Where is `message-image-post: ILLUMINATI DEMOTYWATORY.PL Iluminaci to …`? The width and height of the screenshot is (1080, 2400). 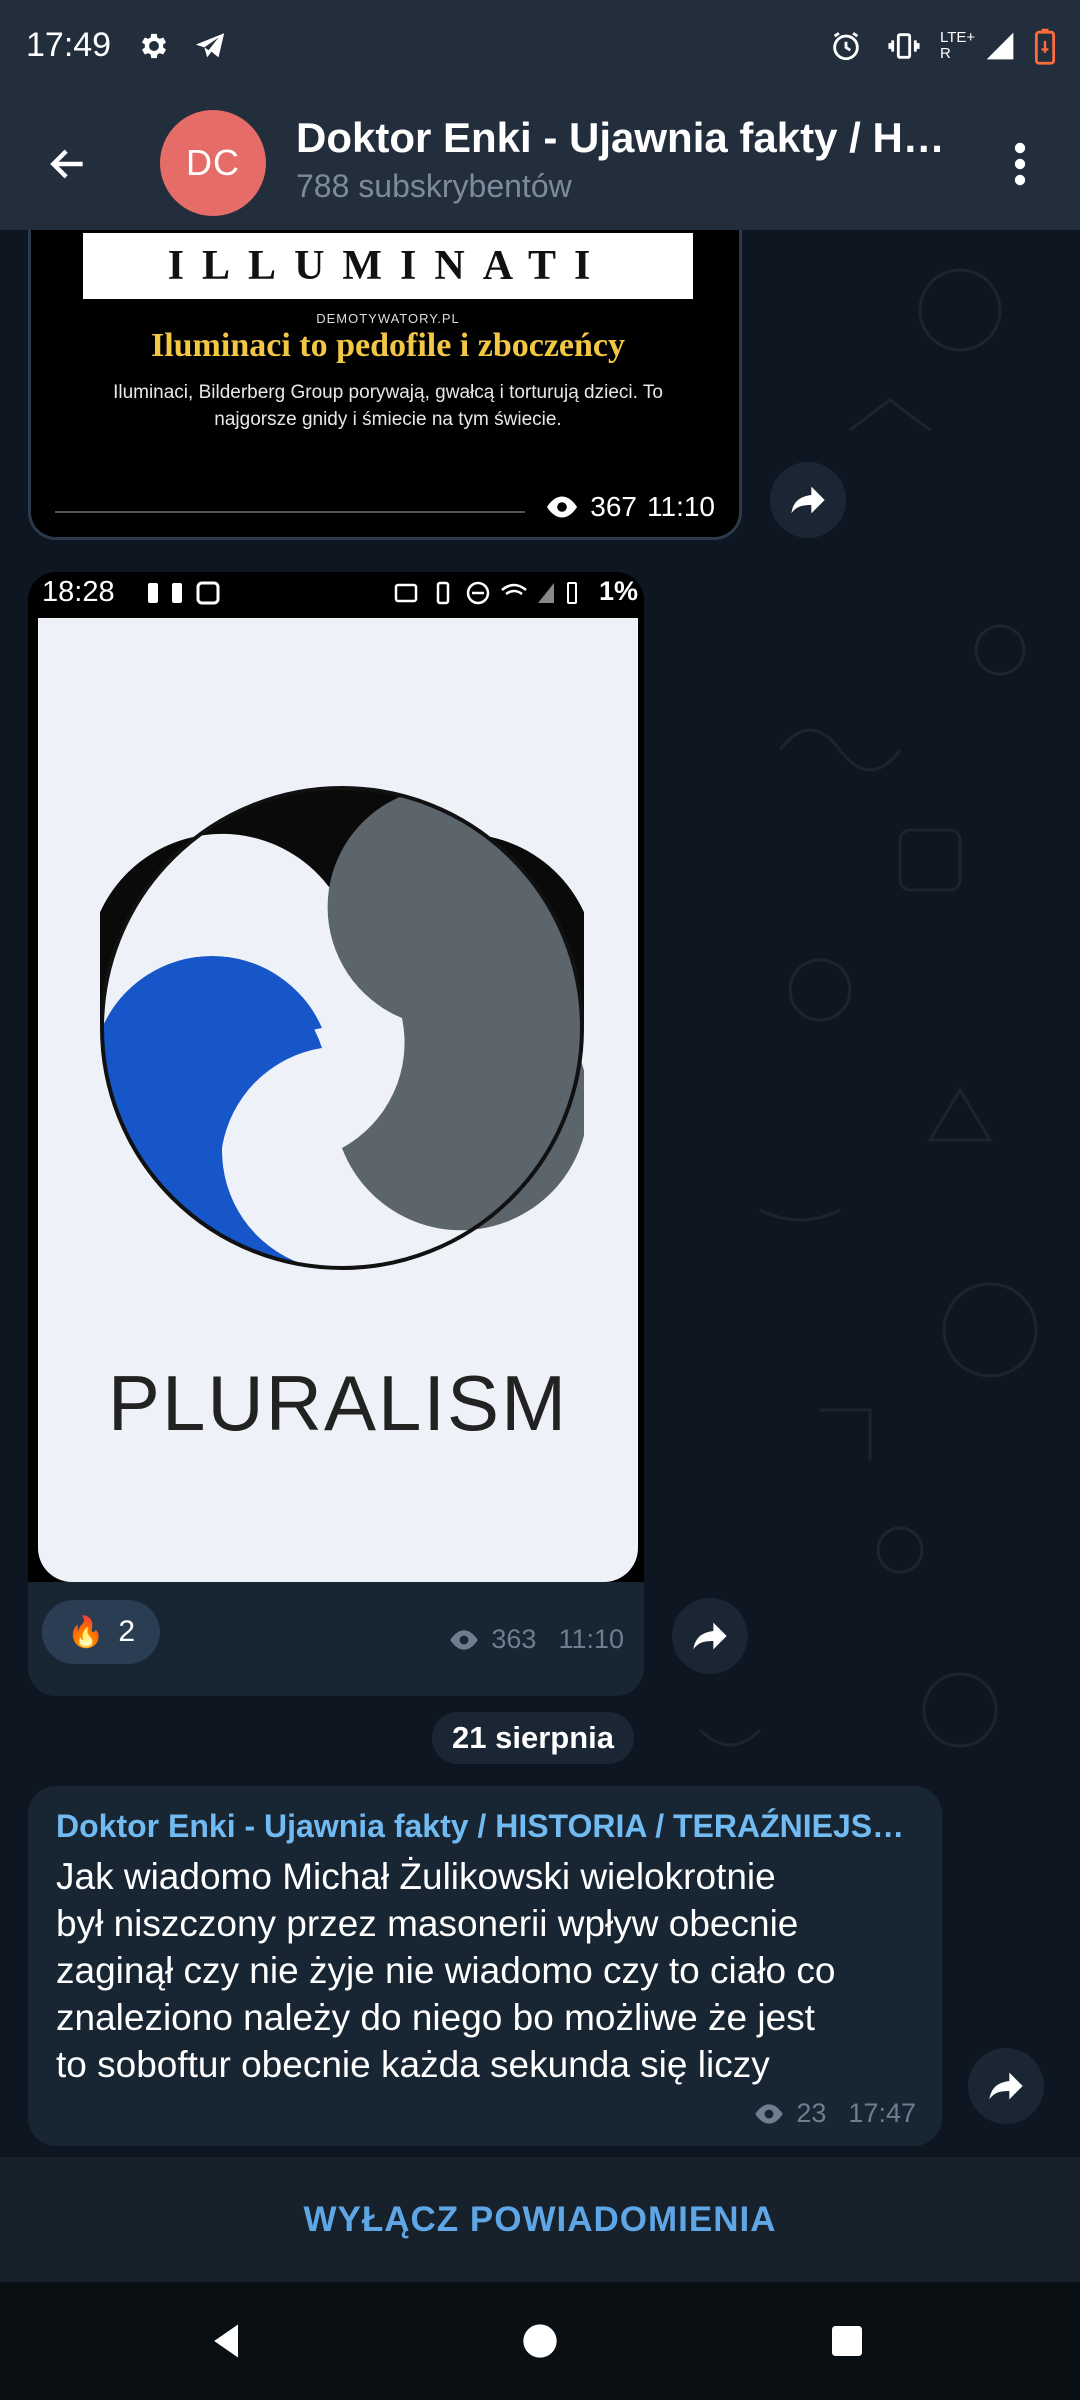 message-image-post: ILLUMINATI DEMOTYWATORY.PL Iluminaci to … is located at coordinates (385, 385).